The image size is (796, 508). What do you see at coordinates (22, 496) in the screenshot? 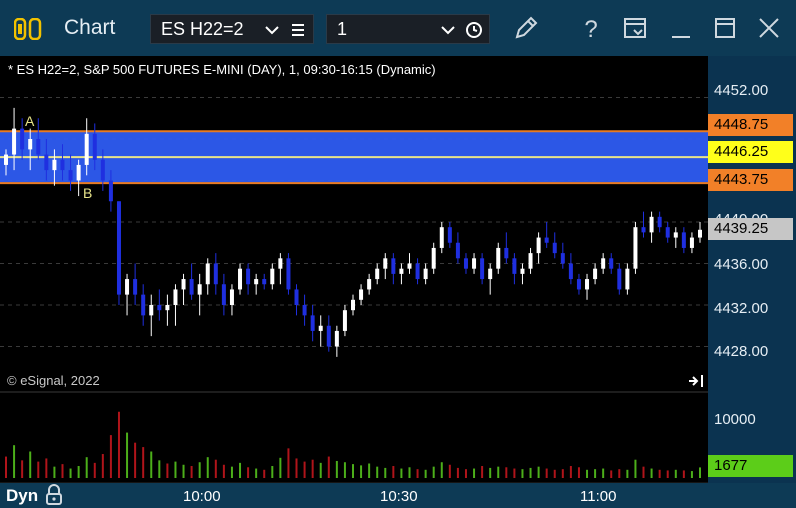
I see `dyn-mode-label: Dyn` at bounding box center [22, 496].